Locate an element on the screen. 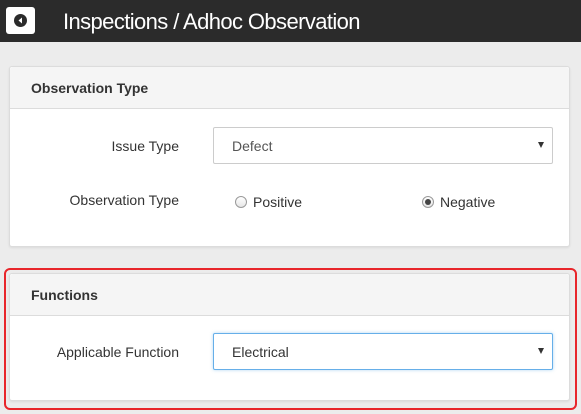 The width and height of the screenshot is (581, 414). radio-checked-icon is located at coordinates (428, 202).